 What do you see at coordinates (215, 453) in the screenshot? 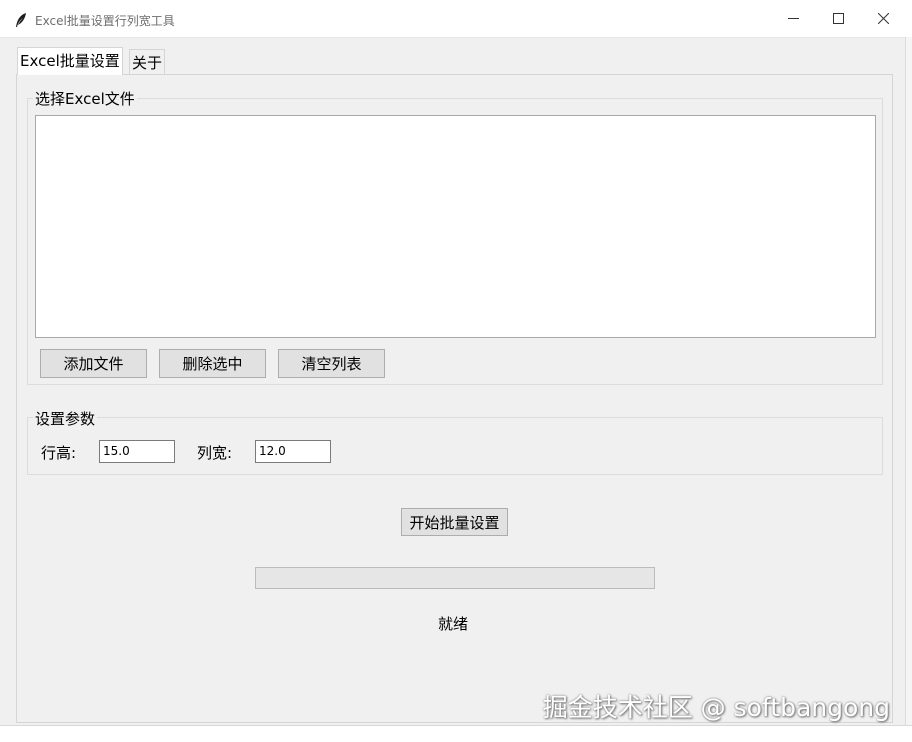
I see `col-width-label: 列宽:` at bounding box center [215, 453].